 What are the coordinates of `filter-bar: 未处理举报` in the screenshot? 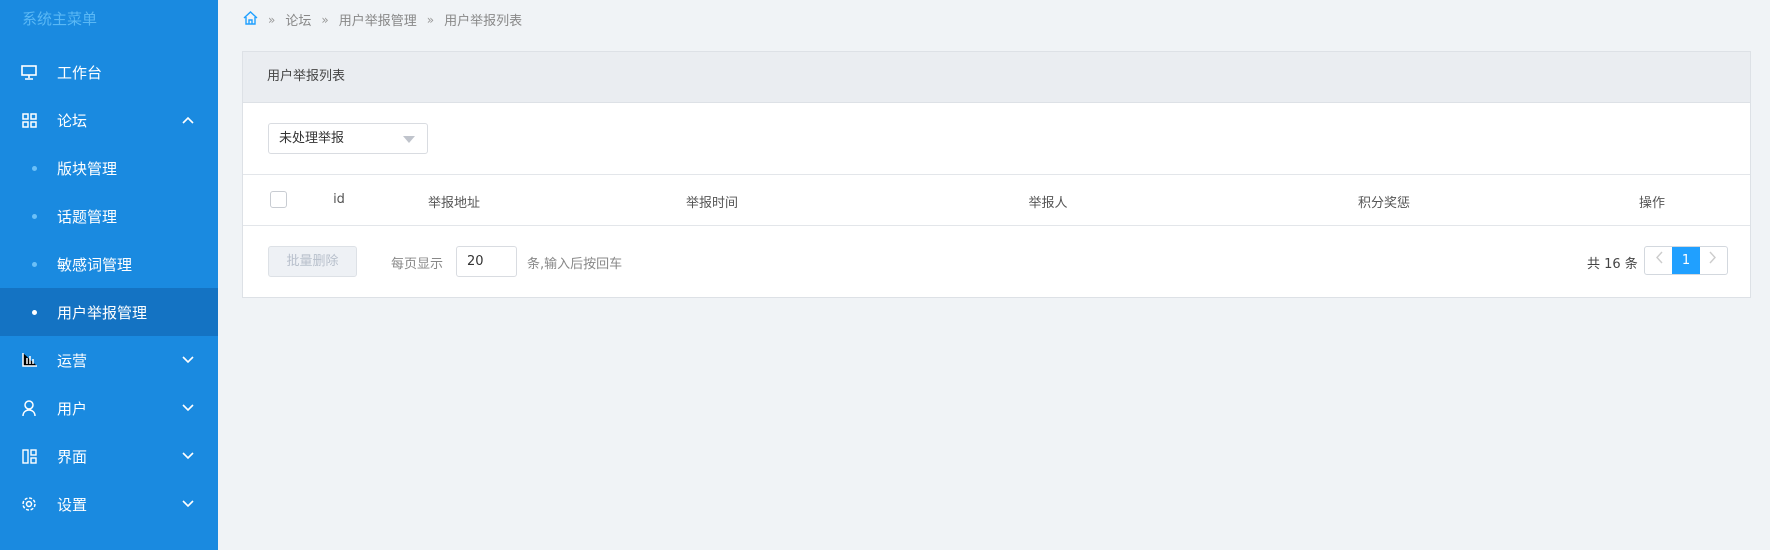 It's located at (996, 139).